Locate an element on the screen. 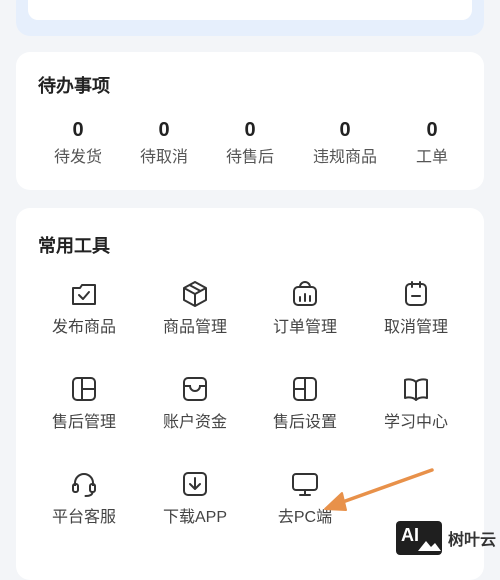 This screenshot has width=500, height=580. cancel-icon is located at coordinates (416, 293).